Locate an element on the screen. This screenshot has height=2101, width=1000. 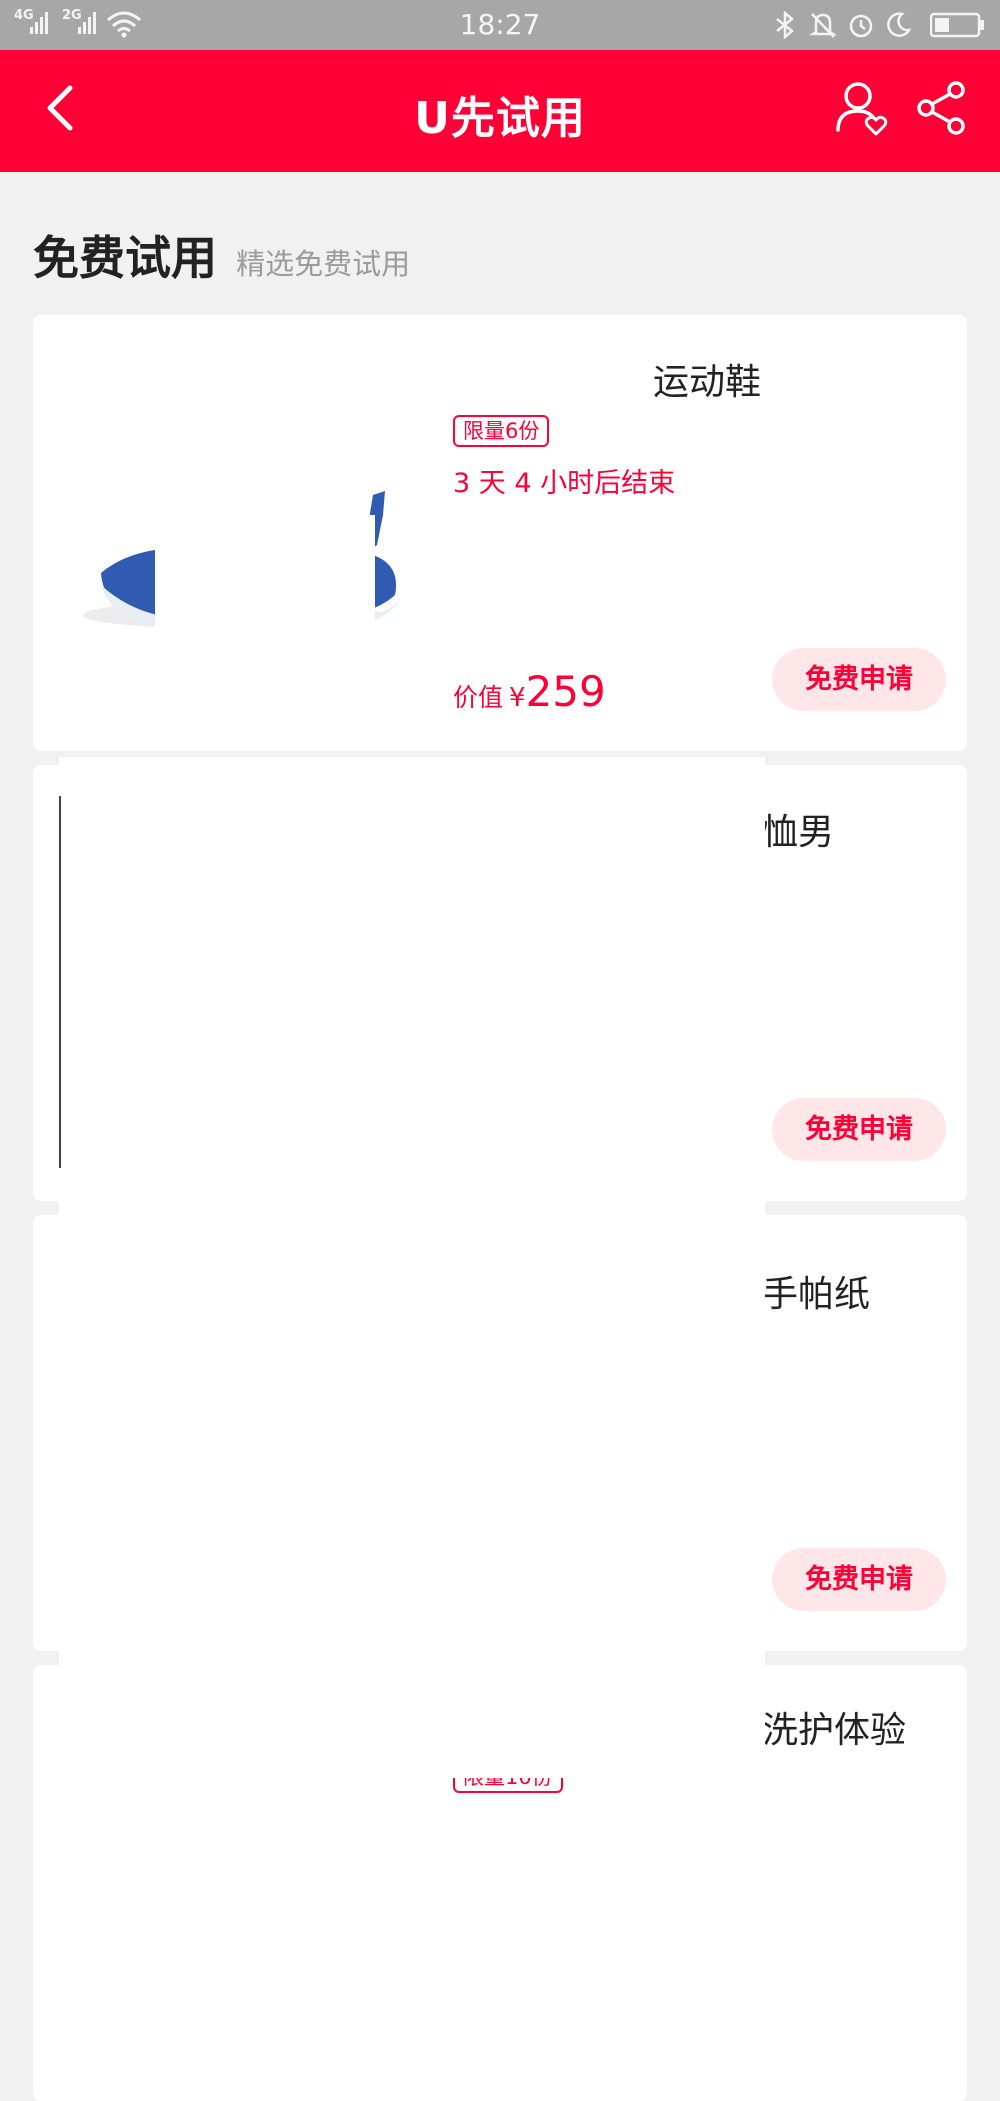
alarm-icon is located at coordinates (861, 26).